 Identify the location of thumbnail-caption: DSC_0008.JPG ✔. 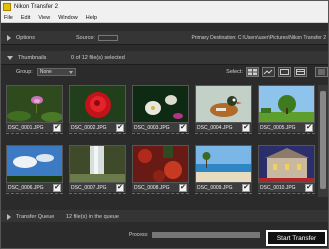
(160, 187).